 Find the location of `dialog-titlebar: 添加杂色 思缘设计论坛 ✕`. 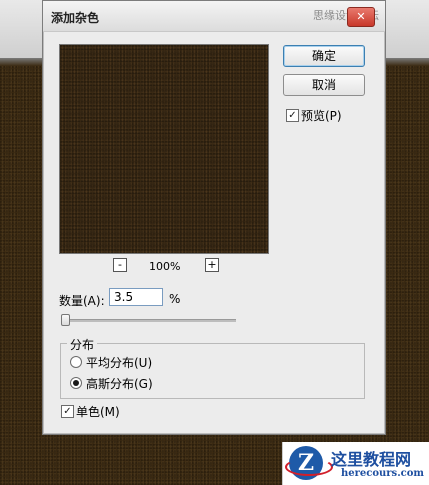

dialog-titlebar: 添加杂色 思缘设计论坛 ✕ is located at coordinates (214, 16).